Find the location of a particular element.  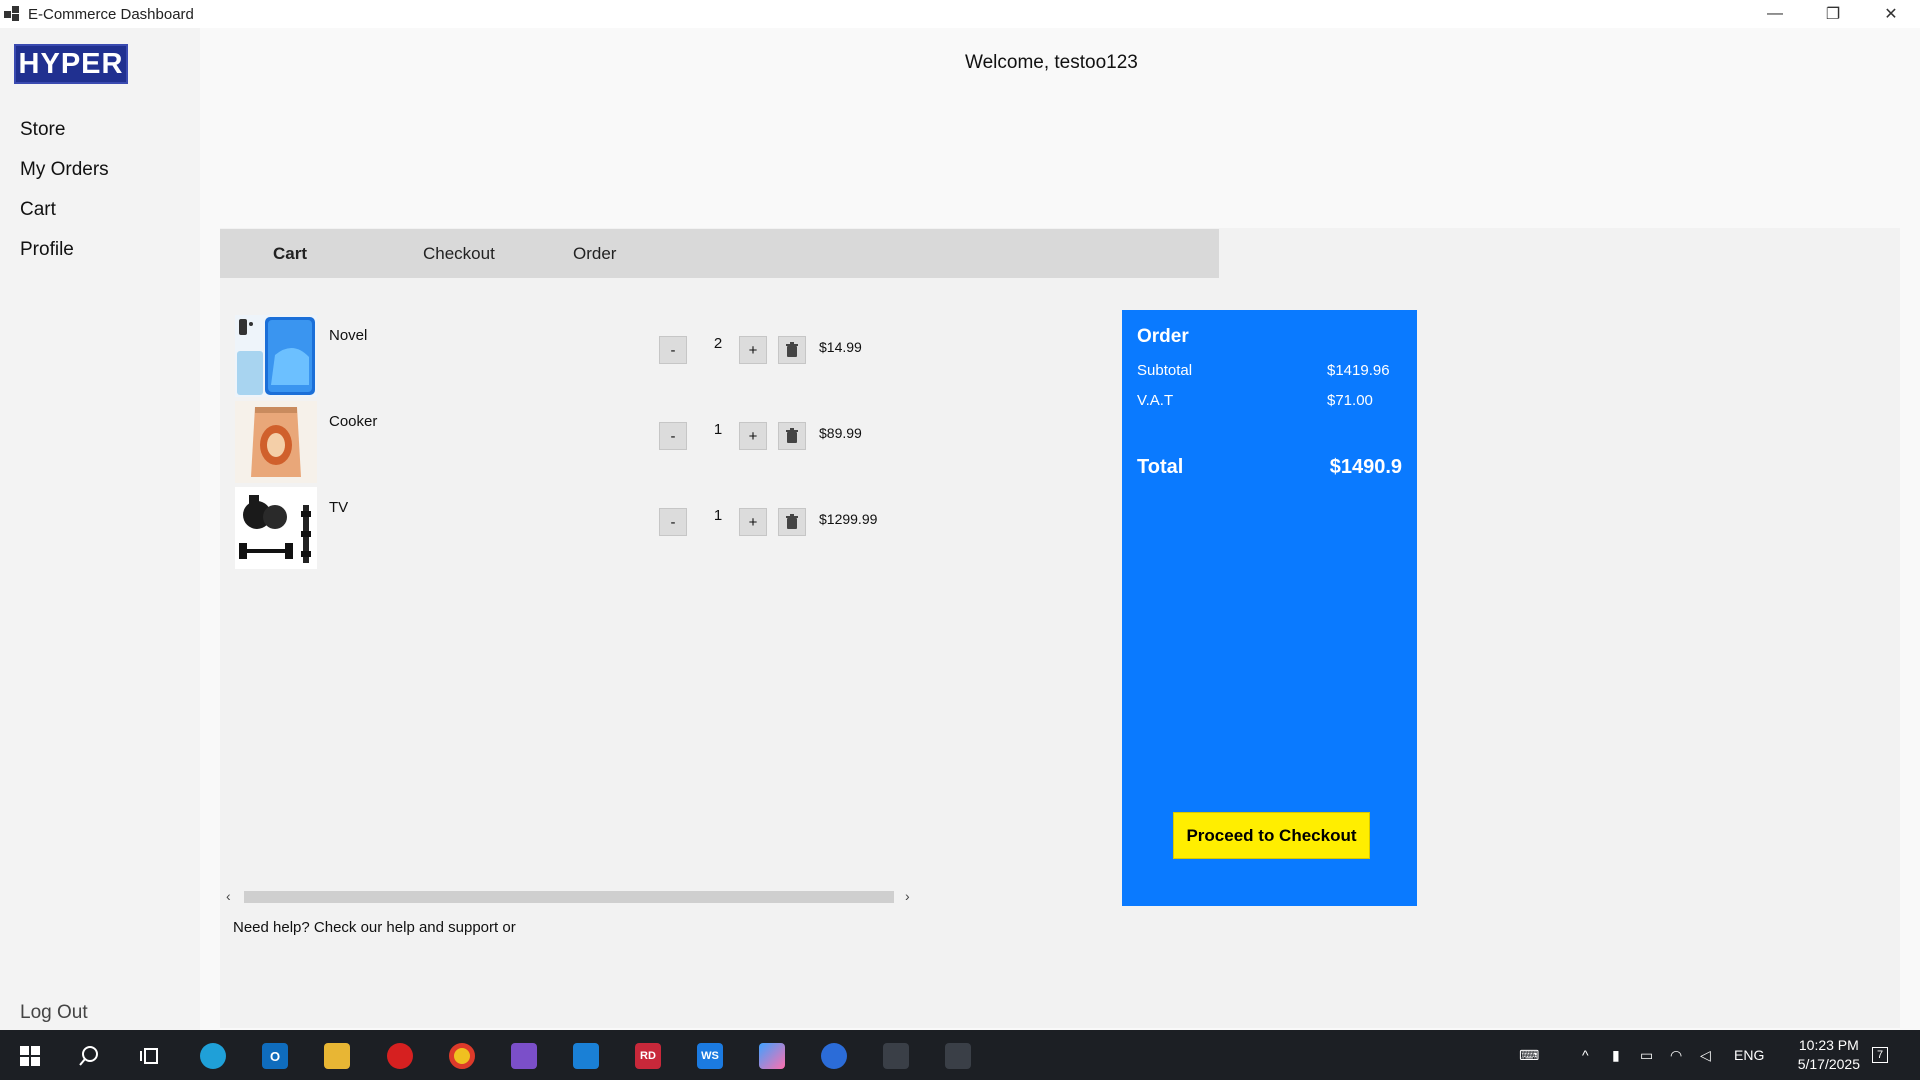

rider-icon: RD is located at coordinates (648, 1056).